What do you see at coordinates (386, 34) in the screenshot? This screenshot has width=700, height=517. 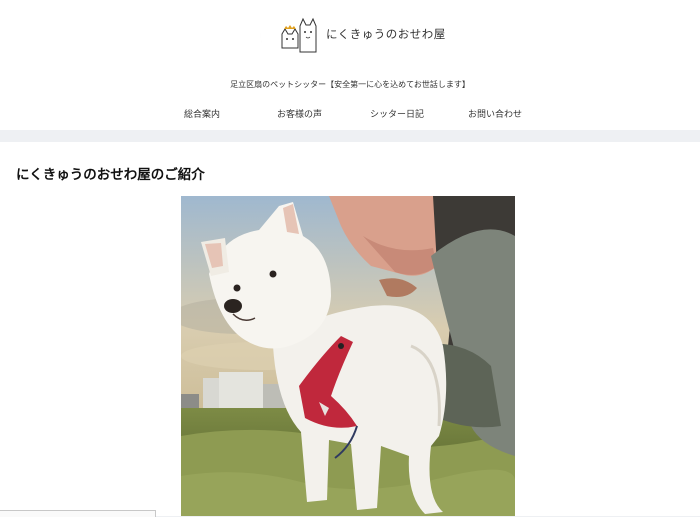 I see `logo-text: にくきゅうのおせわ屋` at bounding box center [386, 34].